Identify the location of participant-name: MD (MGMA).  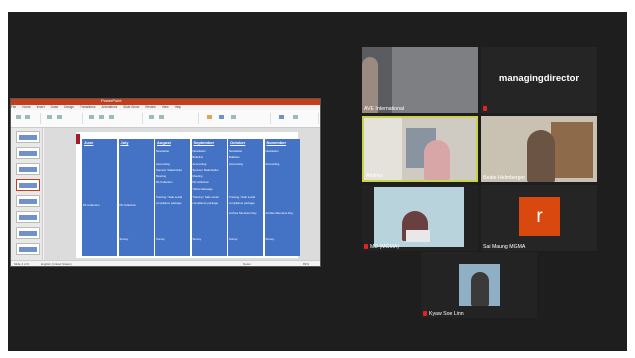
(381, 247).